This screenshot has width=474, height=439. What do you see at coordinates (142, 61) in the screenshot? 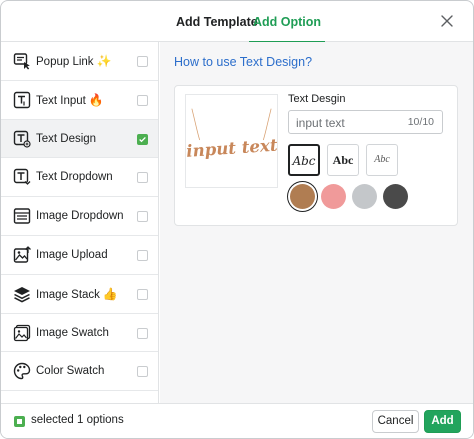
I see `checkbox-popup-link` at bounding box center [142, 61].